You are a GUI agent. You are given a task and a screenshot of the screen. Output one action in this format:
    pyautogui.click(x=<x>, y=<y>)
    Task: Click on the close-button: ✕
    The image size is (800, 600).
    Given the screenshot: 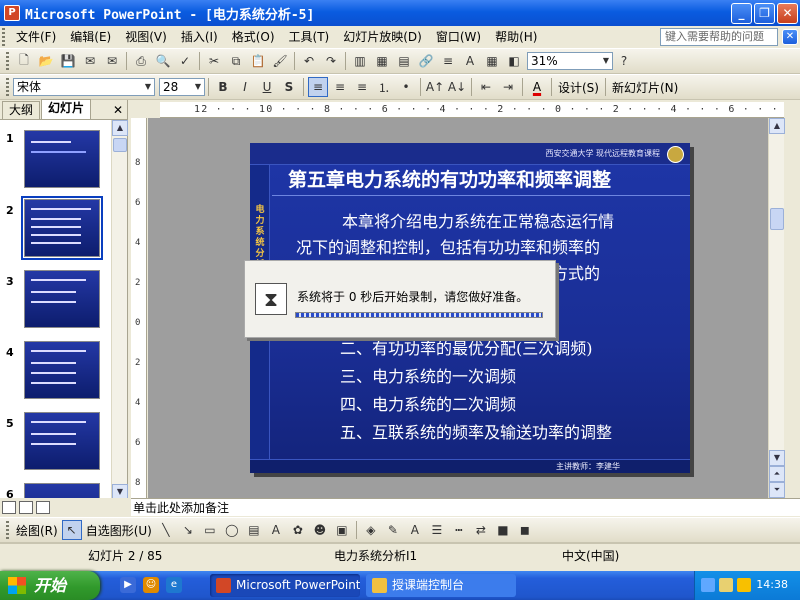 What is the action you would take?
    pyautogui.click(x=787, y=13)
    